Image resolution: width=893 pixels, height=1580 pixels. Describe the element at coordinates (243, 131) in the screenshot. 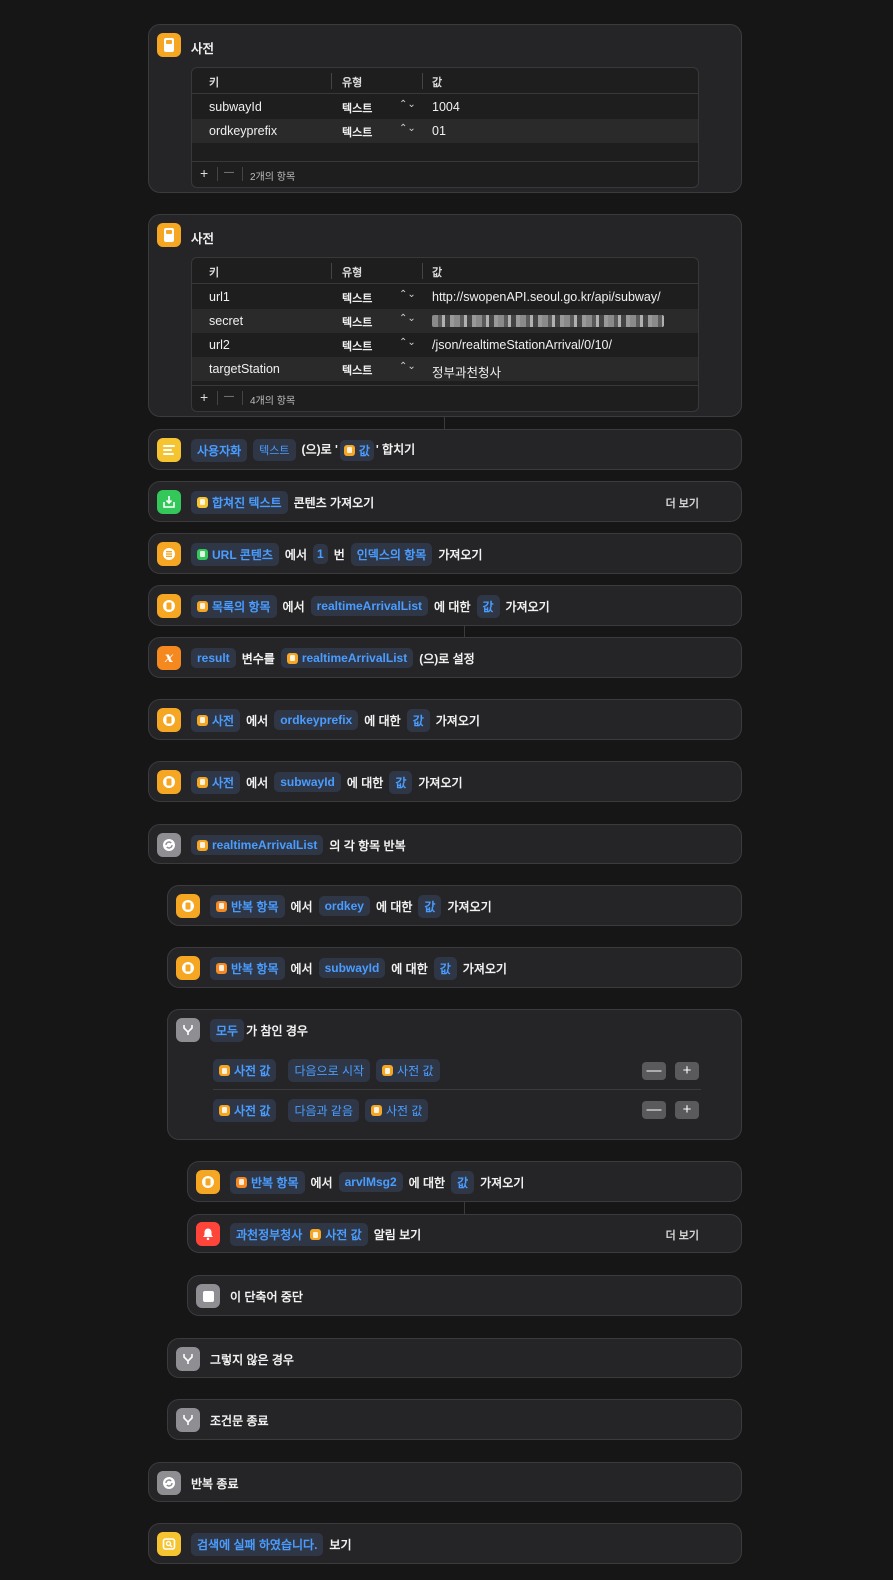

I see `row-key: ordkeyprefix` at that location.